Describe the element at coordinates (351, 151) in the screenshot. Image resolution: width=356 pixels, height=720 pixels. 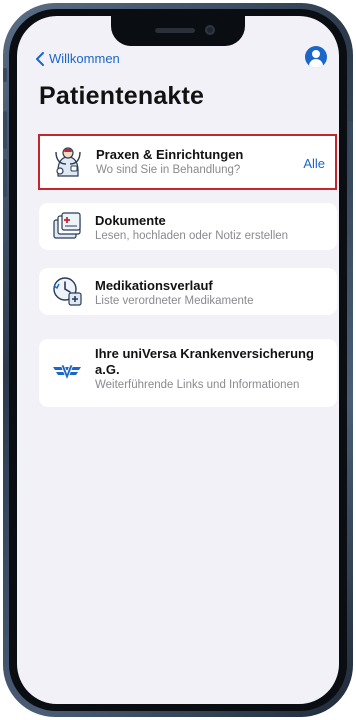
I see `power-button` at that location.